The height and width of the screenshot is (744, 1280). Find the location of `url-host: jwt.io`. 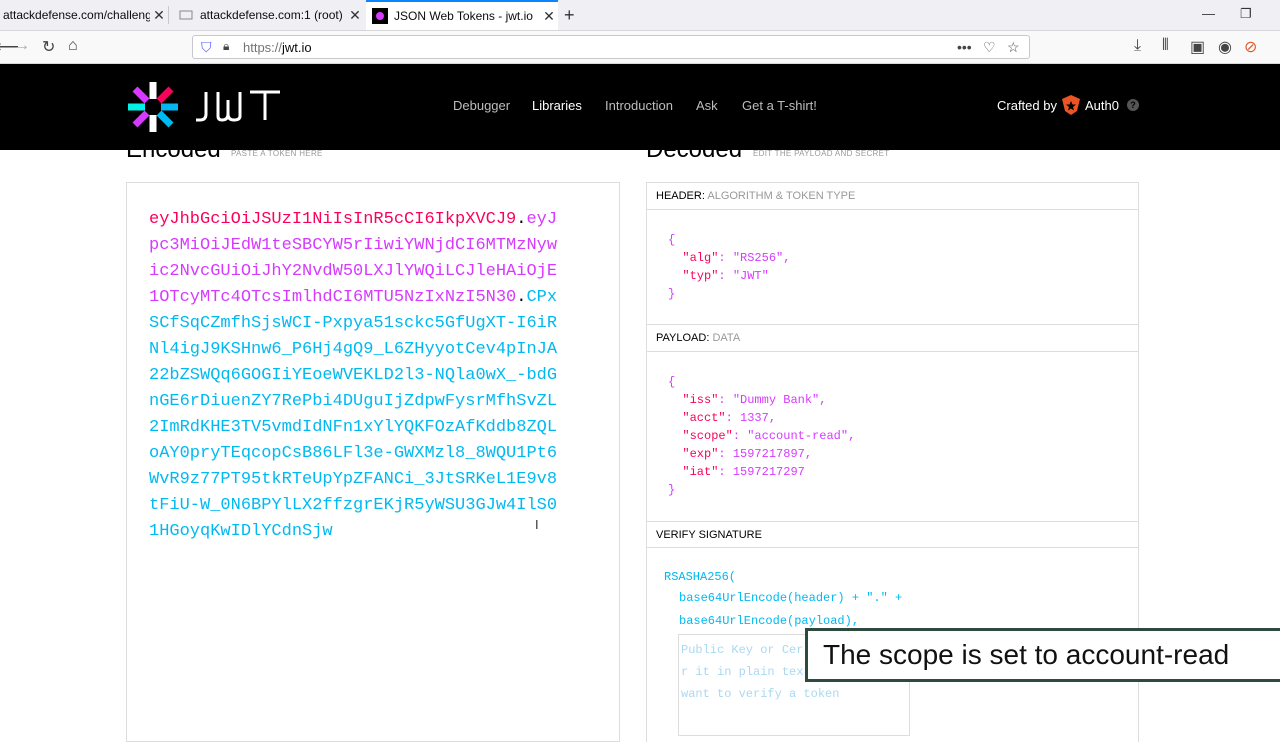

url-host: jwt.io is located at coordinates (297, 47).